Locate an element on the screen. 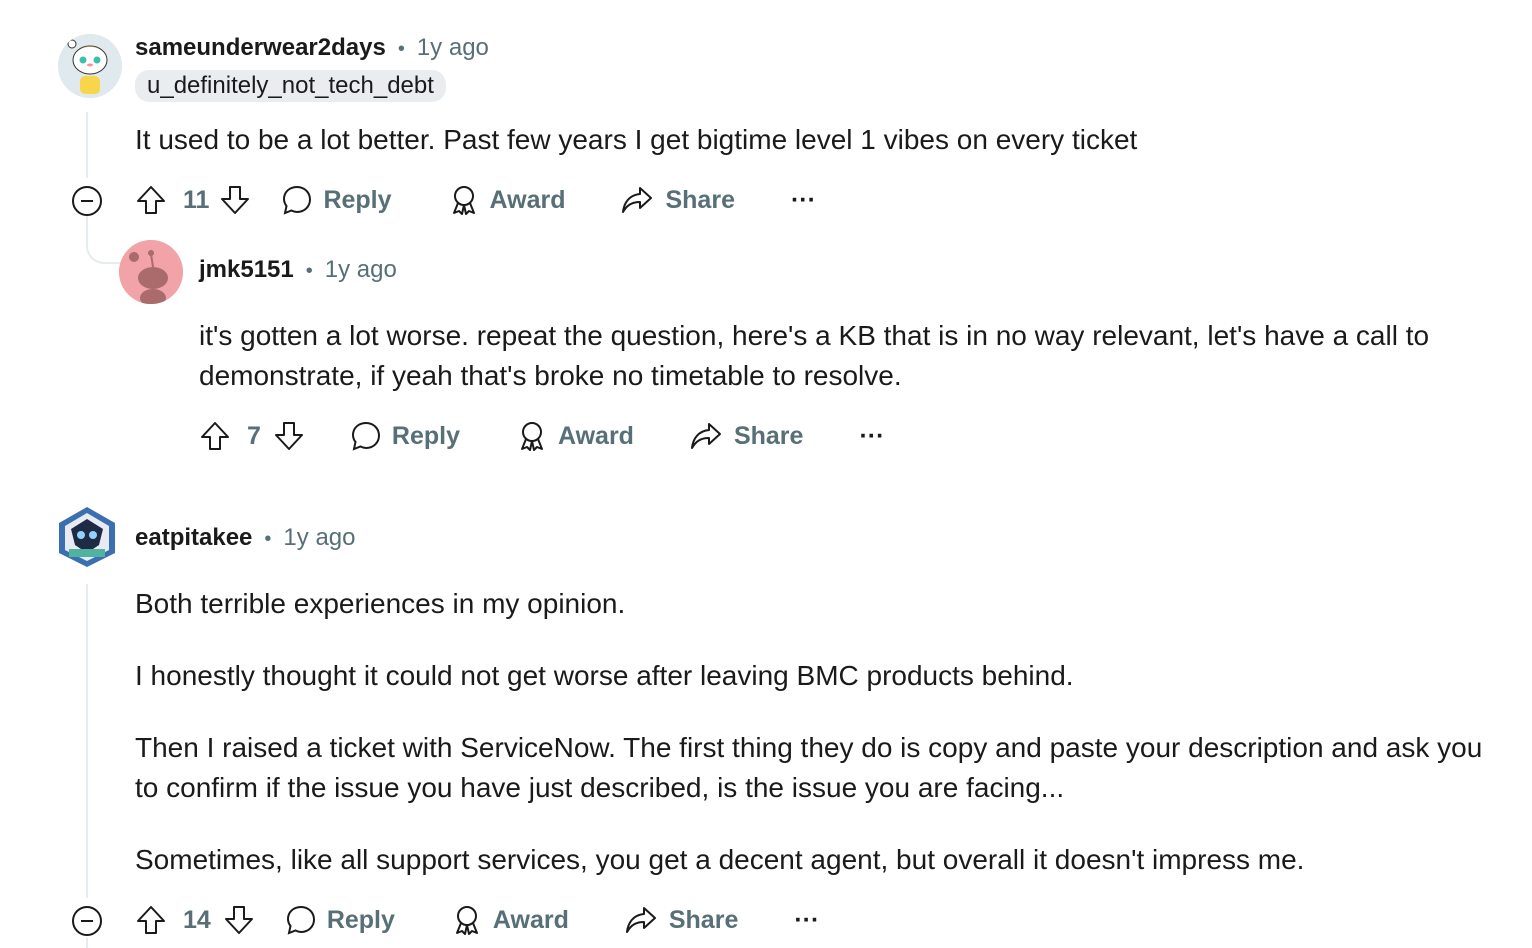 The image size is (1532, 948). comment-actions: 7 Reply Award Share ··· is located at coordinates (541, 436).